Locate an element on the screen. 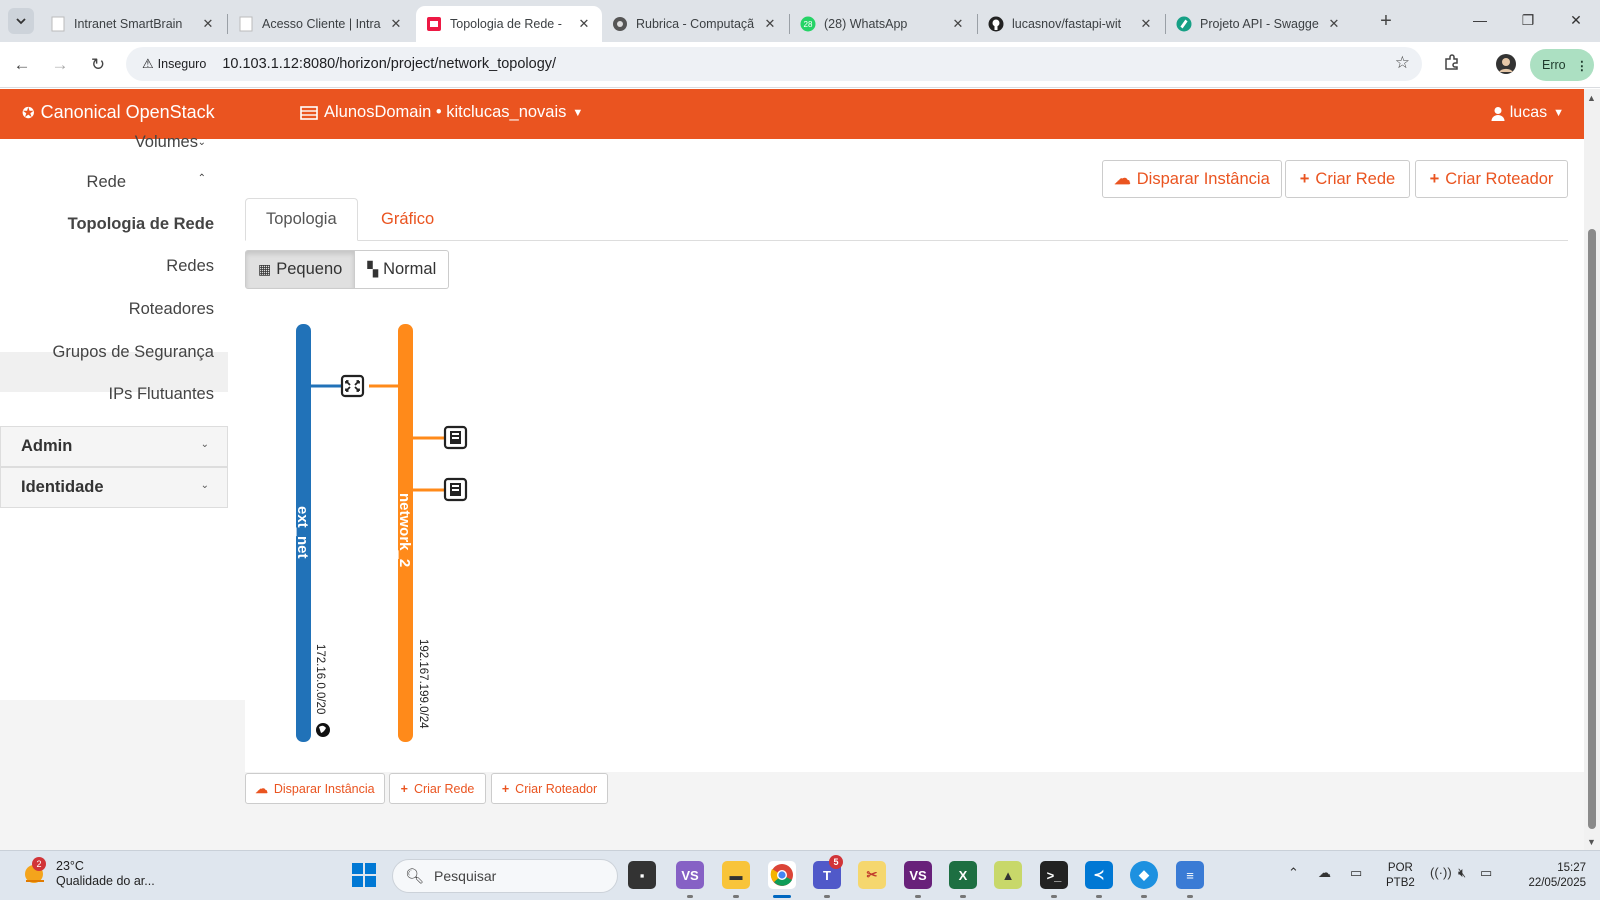  teams-icon: T 5 is located at coordinates (828, 872).